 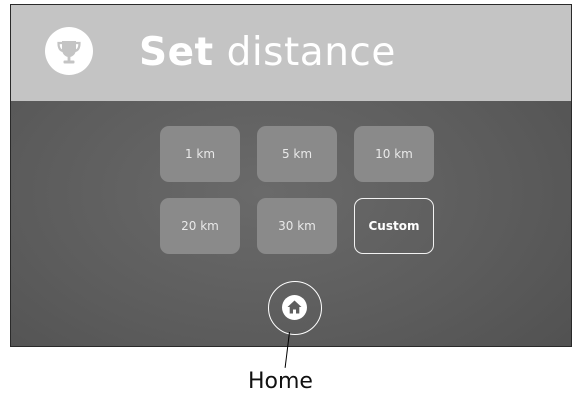 I want to click on distance-30km-button: 30 km, so click(x=297, y=226).